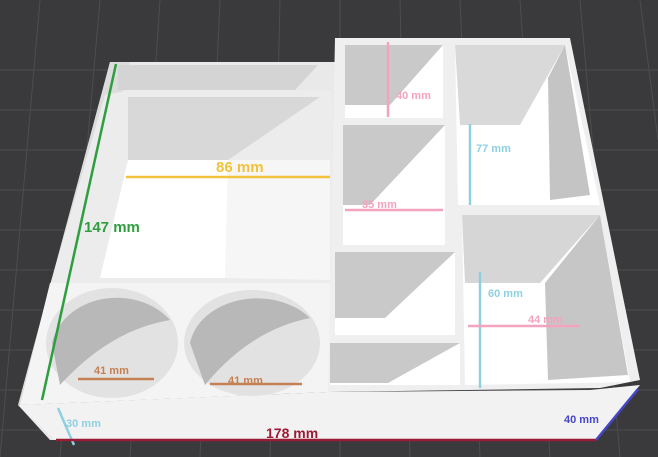 Image resolution: width=658 pixels, height=457 pixels. I want to click on right-lower-label: 60 mm, so click(505, 294).